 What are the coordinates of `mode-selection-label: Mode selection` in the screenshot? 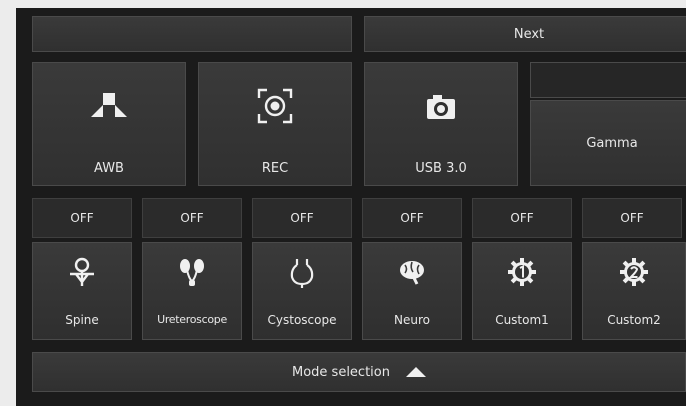 It's located at (341, 372).